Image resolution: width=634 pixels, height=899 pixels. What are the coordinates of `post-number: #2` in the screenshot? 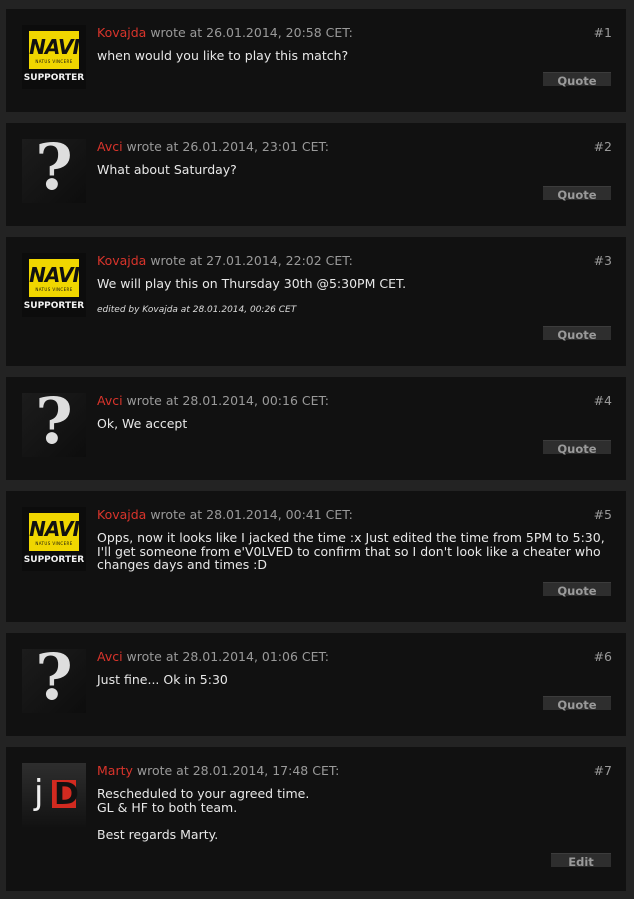 It's located at (603, 146).